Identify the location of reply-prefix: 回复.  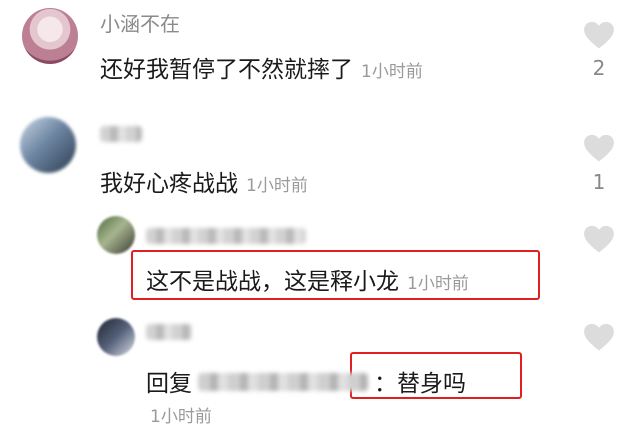
(169, 384).